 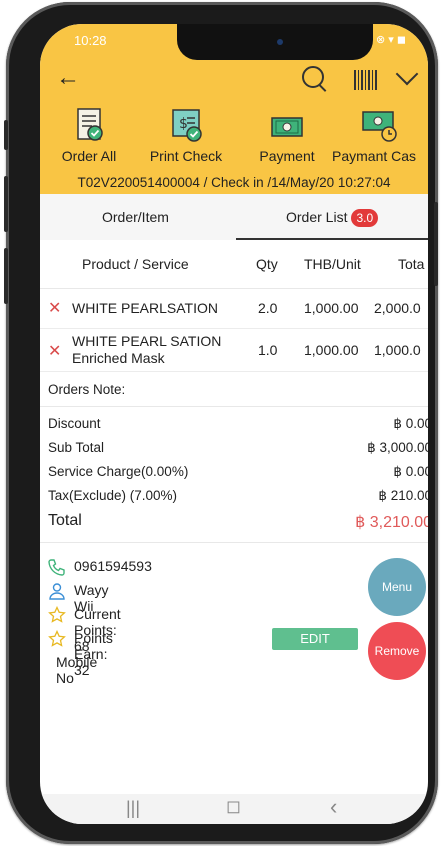 What do you see at coordinates (410, 471) in the screenshot?
I see `service-charge-value: ฿ 0.00` at bounding box center [410, 471].